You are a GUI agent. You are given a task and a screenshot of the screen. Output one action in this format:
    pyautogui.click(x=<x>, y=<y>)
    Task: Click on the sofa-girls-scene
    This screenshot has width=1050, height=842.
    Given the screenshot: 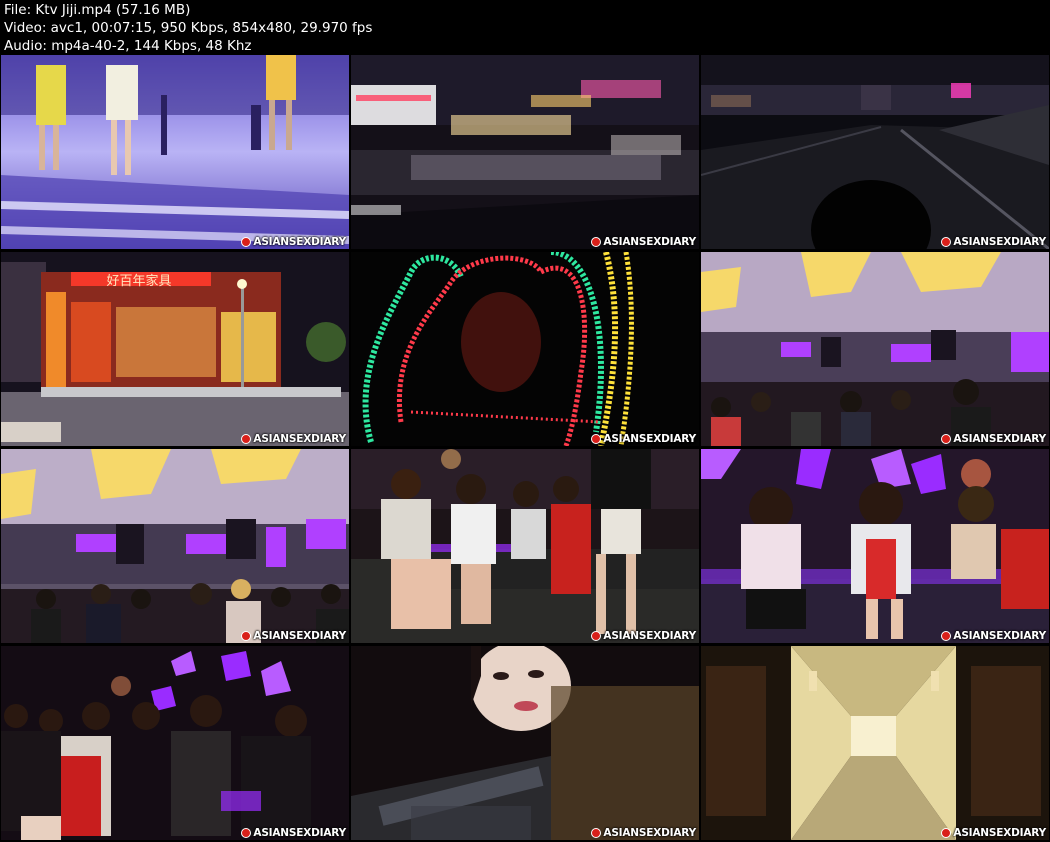 What is the action you would take?
    pyautogui.click(x=525, y=546)
    